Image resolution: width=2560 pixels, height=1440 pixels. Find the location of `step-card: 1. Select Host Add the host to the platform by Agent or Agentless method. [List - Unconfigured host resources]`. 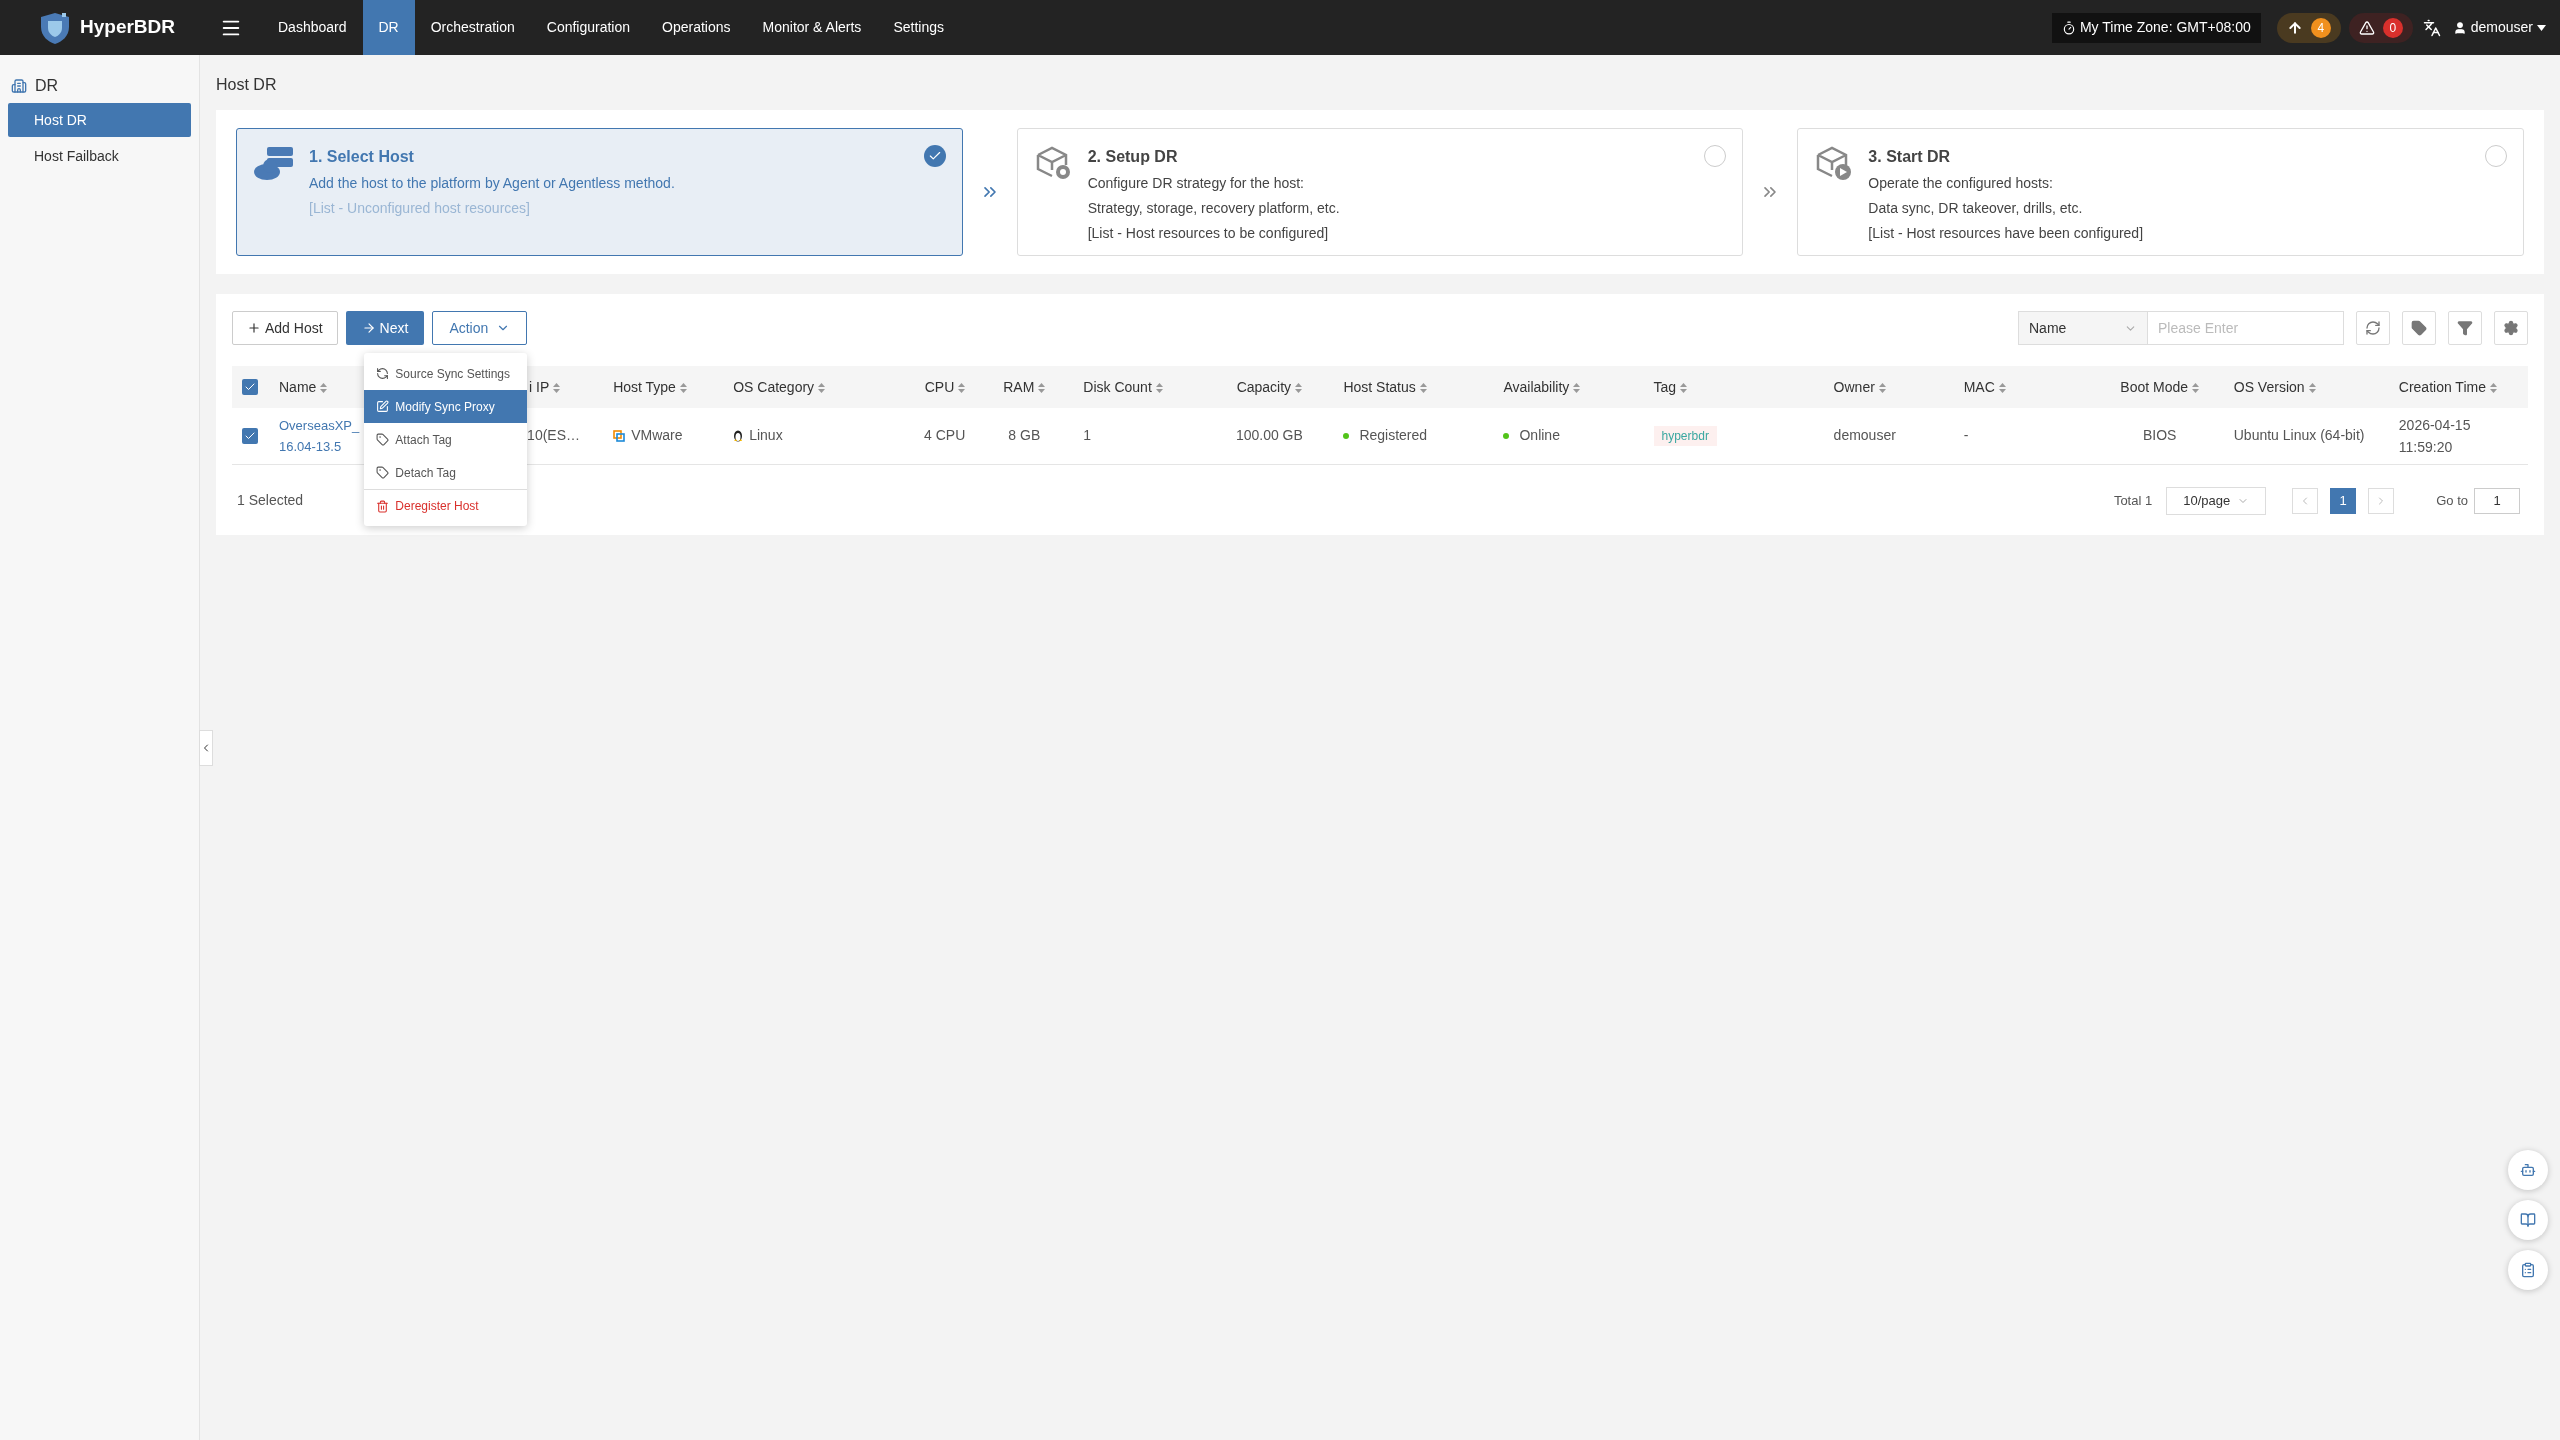

step-card: 1. Select Host Add the host to the platform by Agent or Agentless method. [List - Unconfigured host resources] is located at coordinates (599, 192).